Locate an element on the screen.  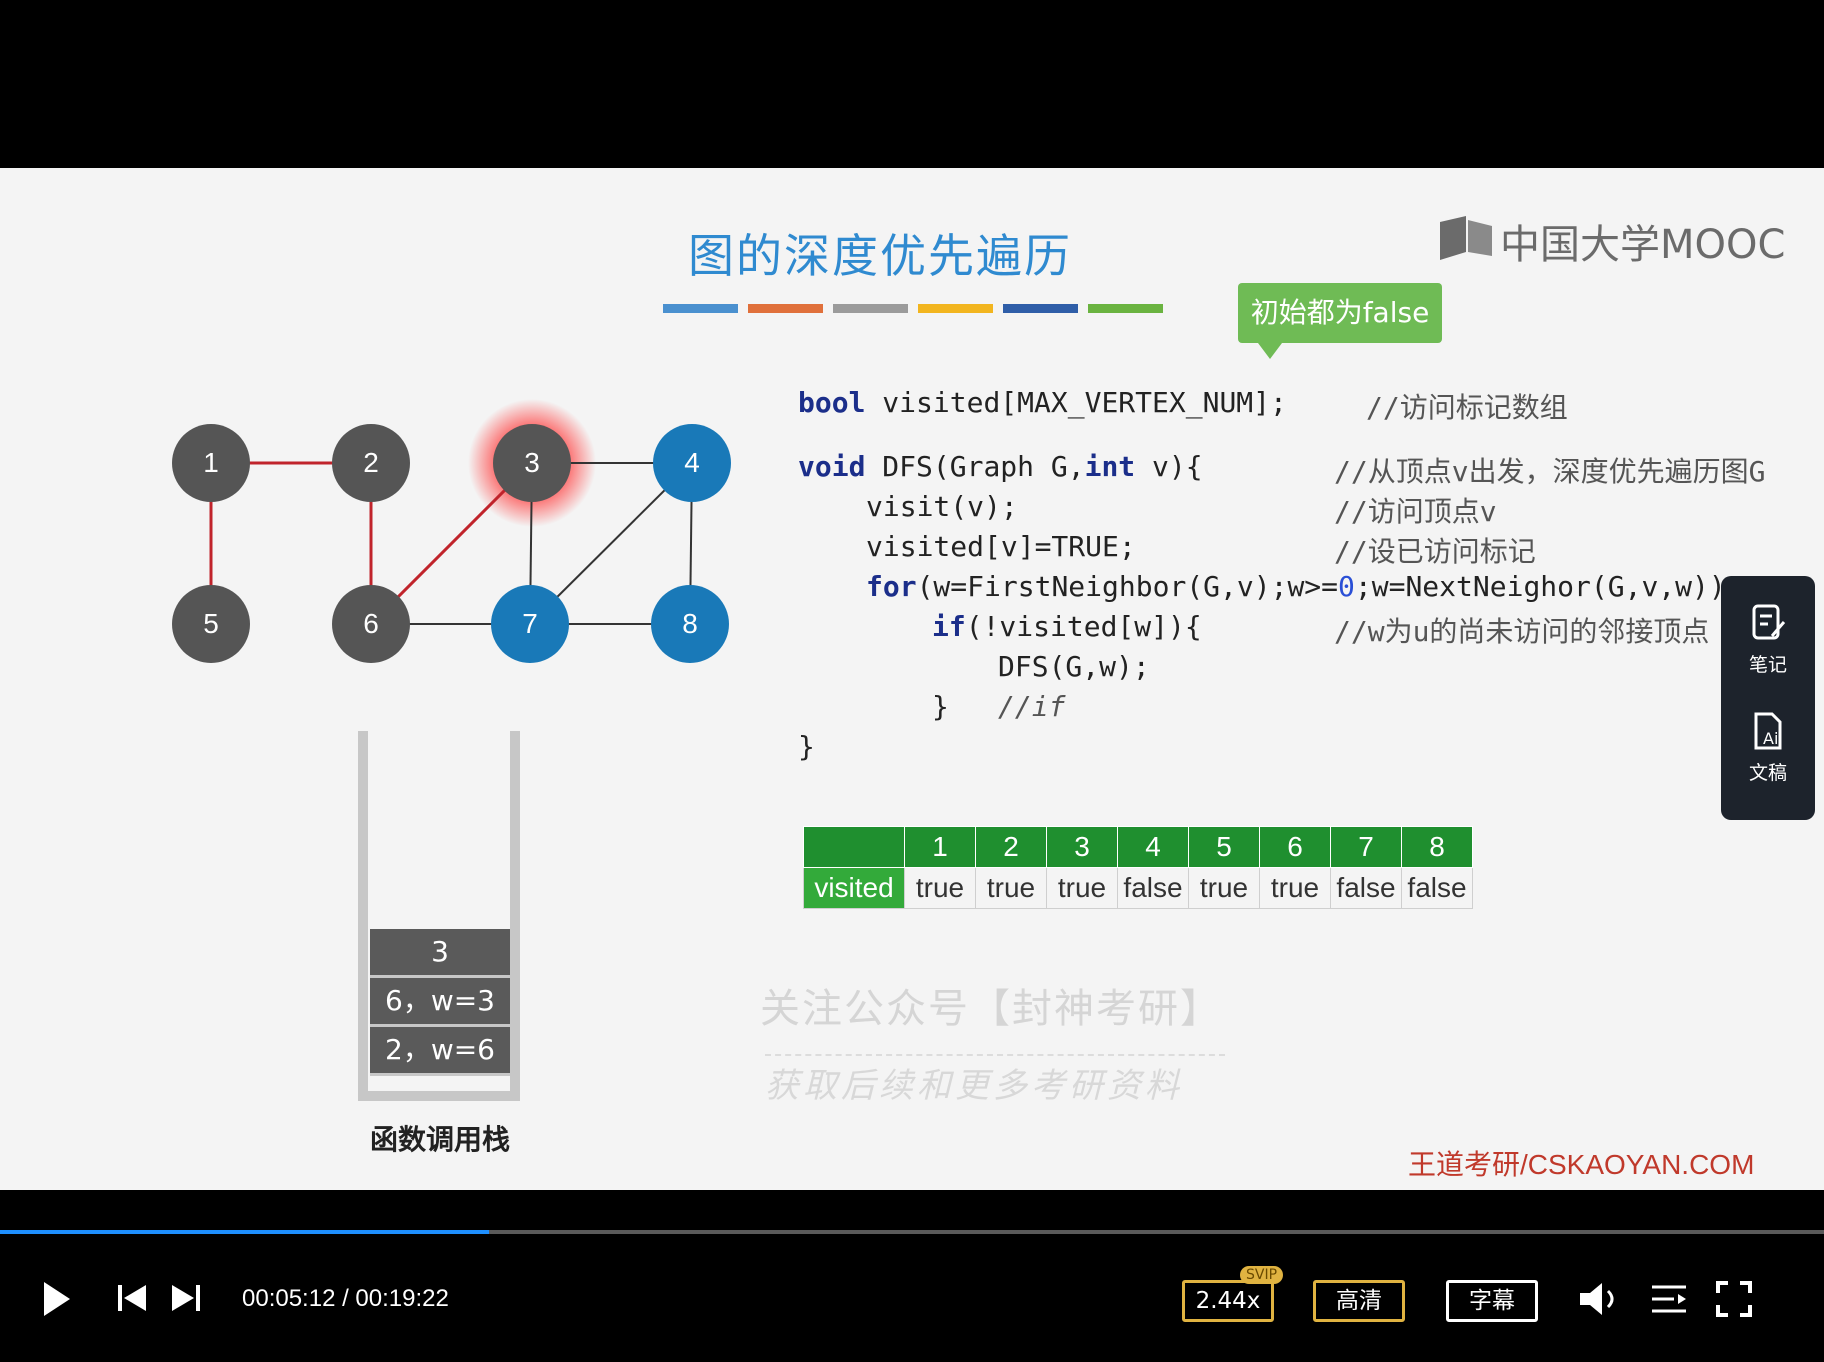
code-keyword: int is located at coordinates (1110, 466).